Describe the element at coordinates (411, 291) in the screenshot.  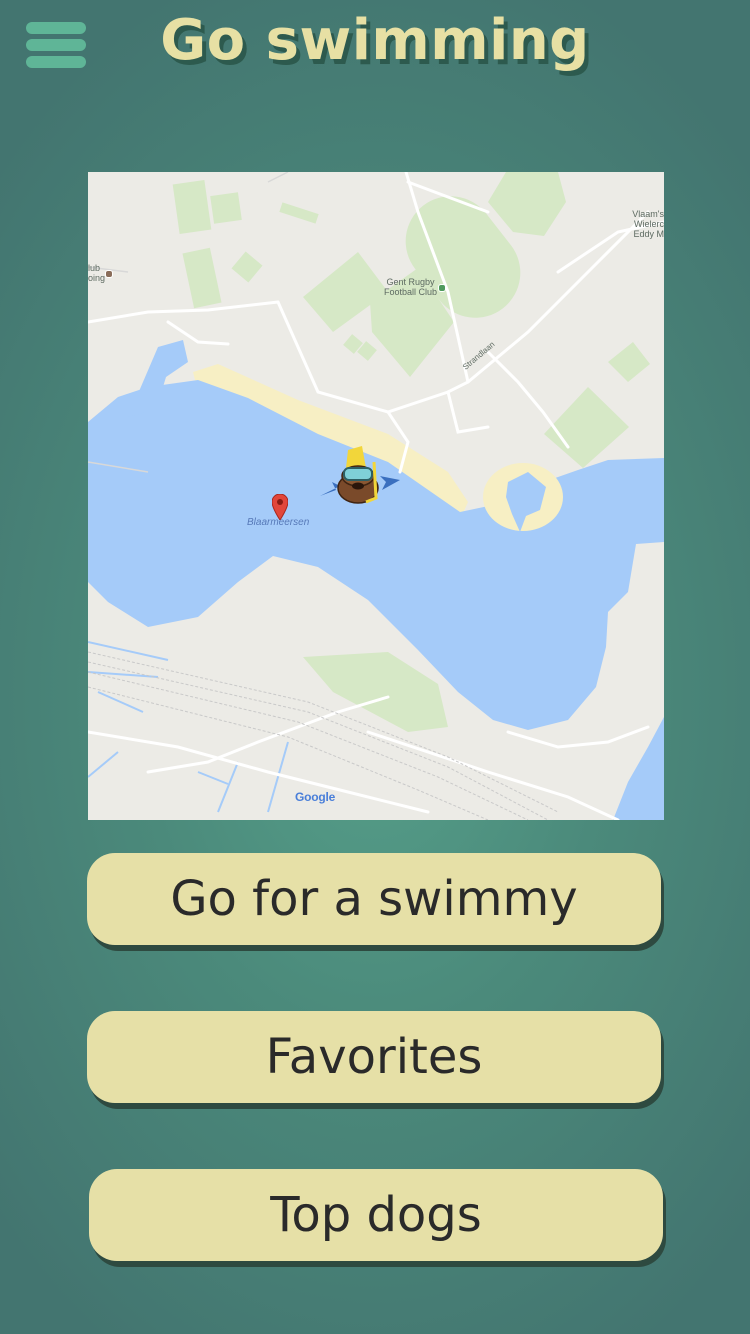
I see `map-label-line: Football Club` at that location.